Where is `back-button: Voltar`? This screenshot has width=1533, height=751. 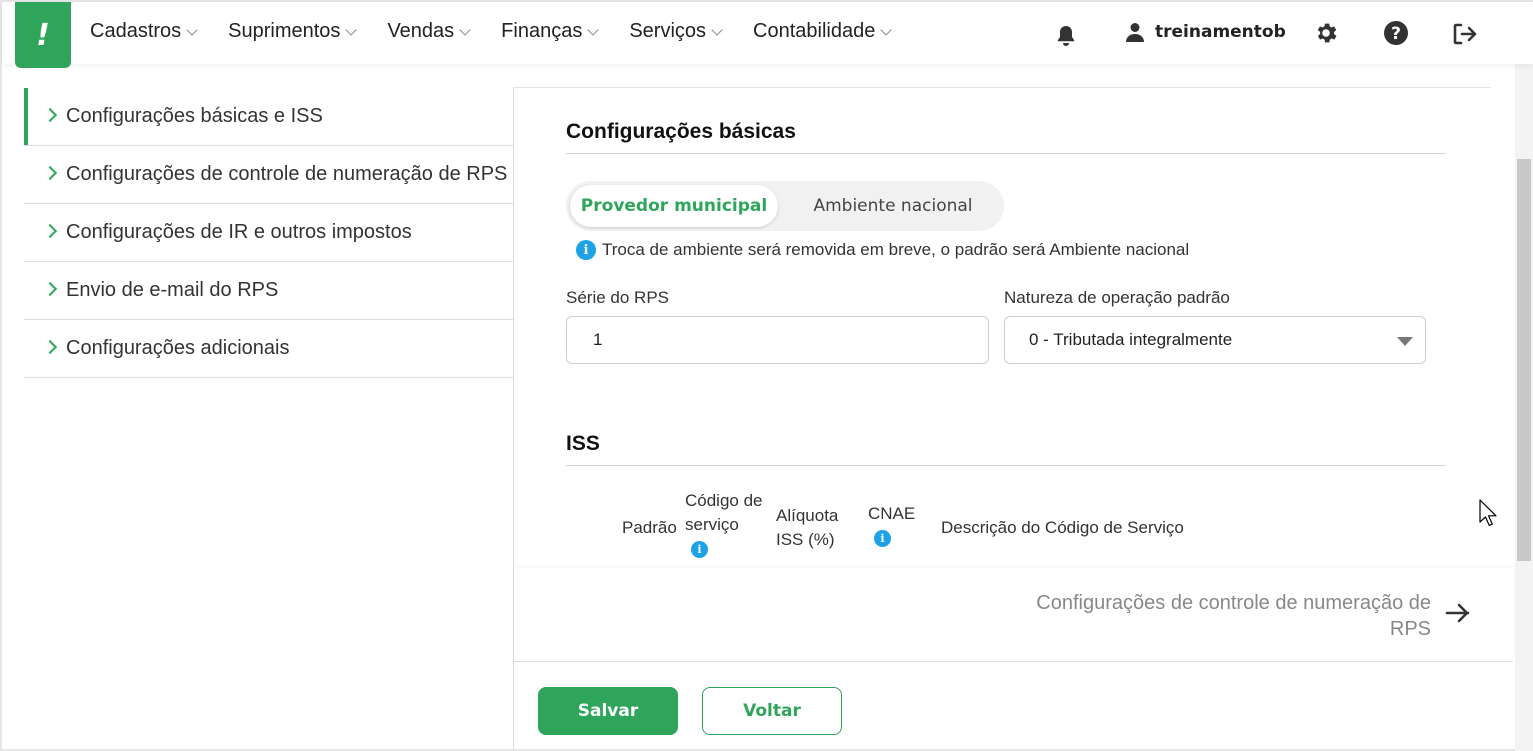
back-button: Voltar is located at coordinates (772, 711).